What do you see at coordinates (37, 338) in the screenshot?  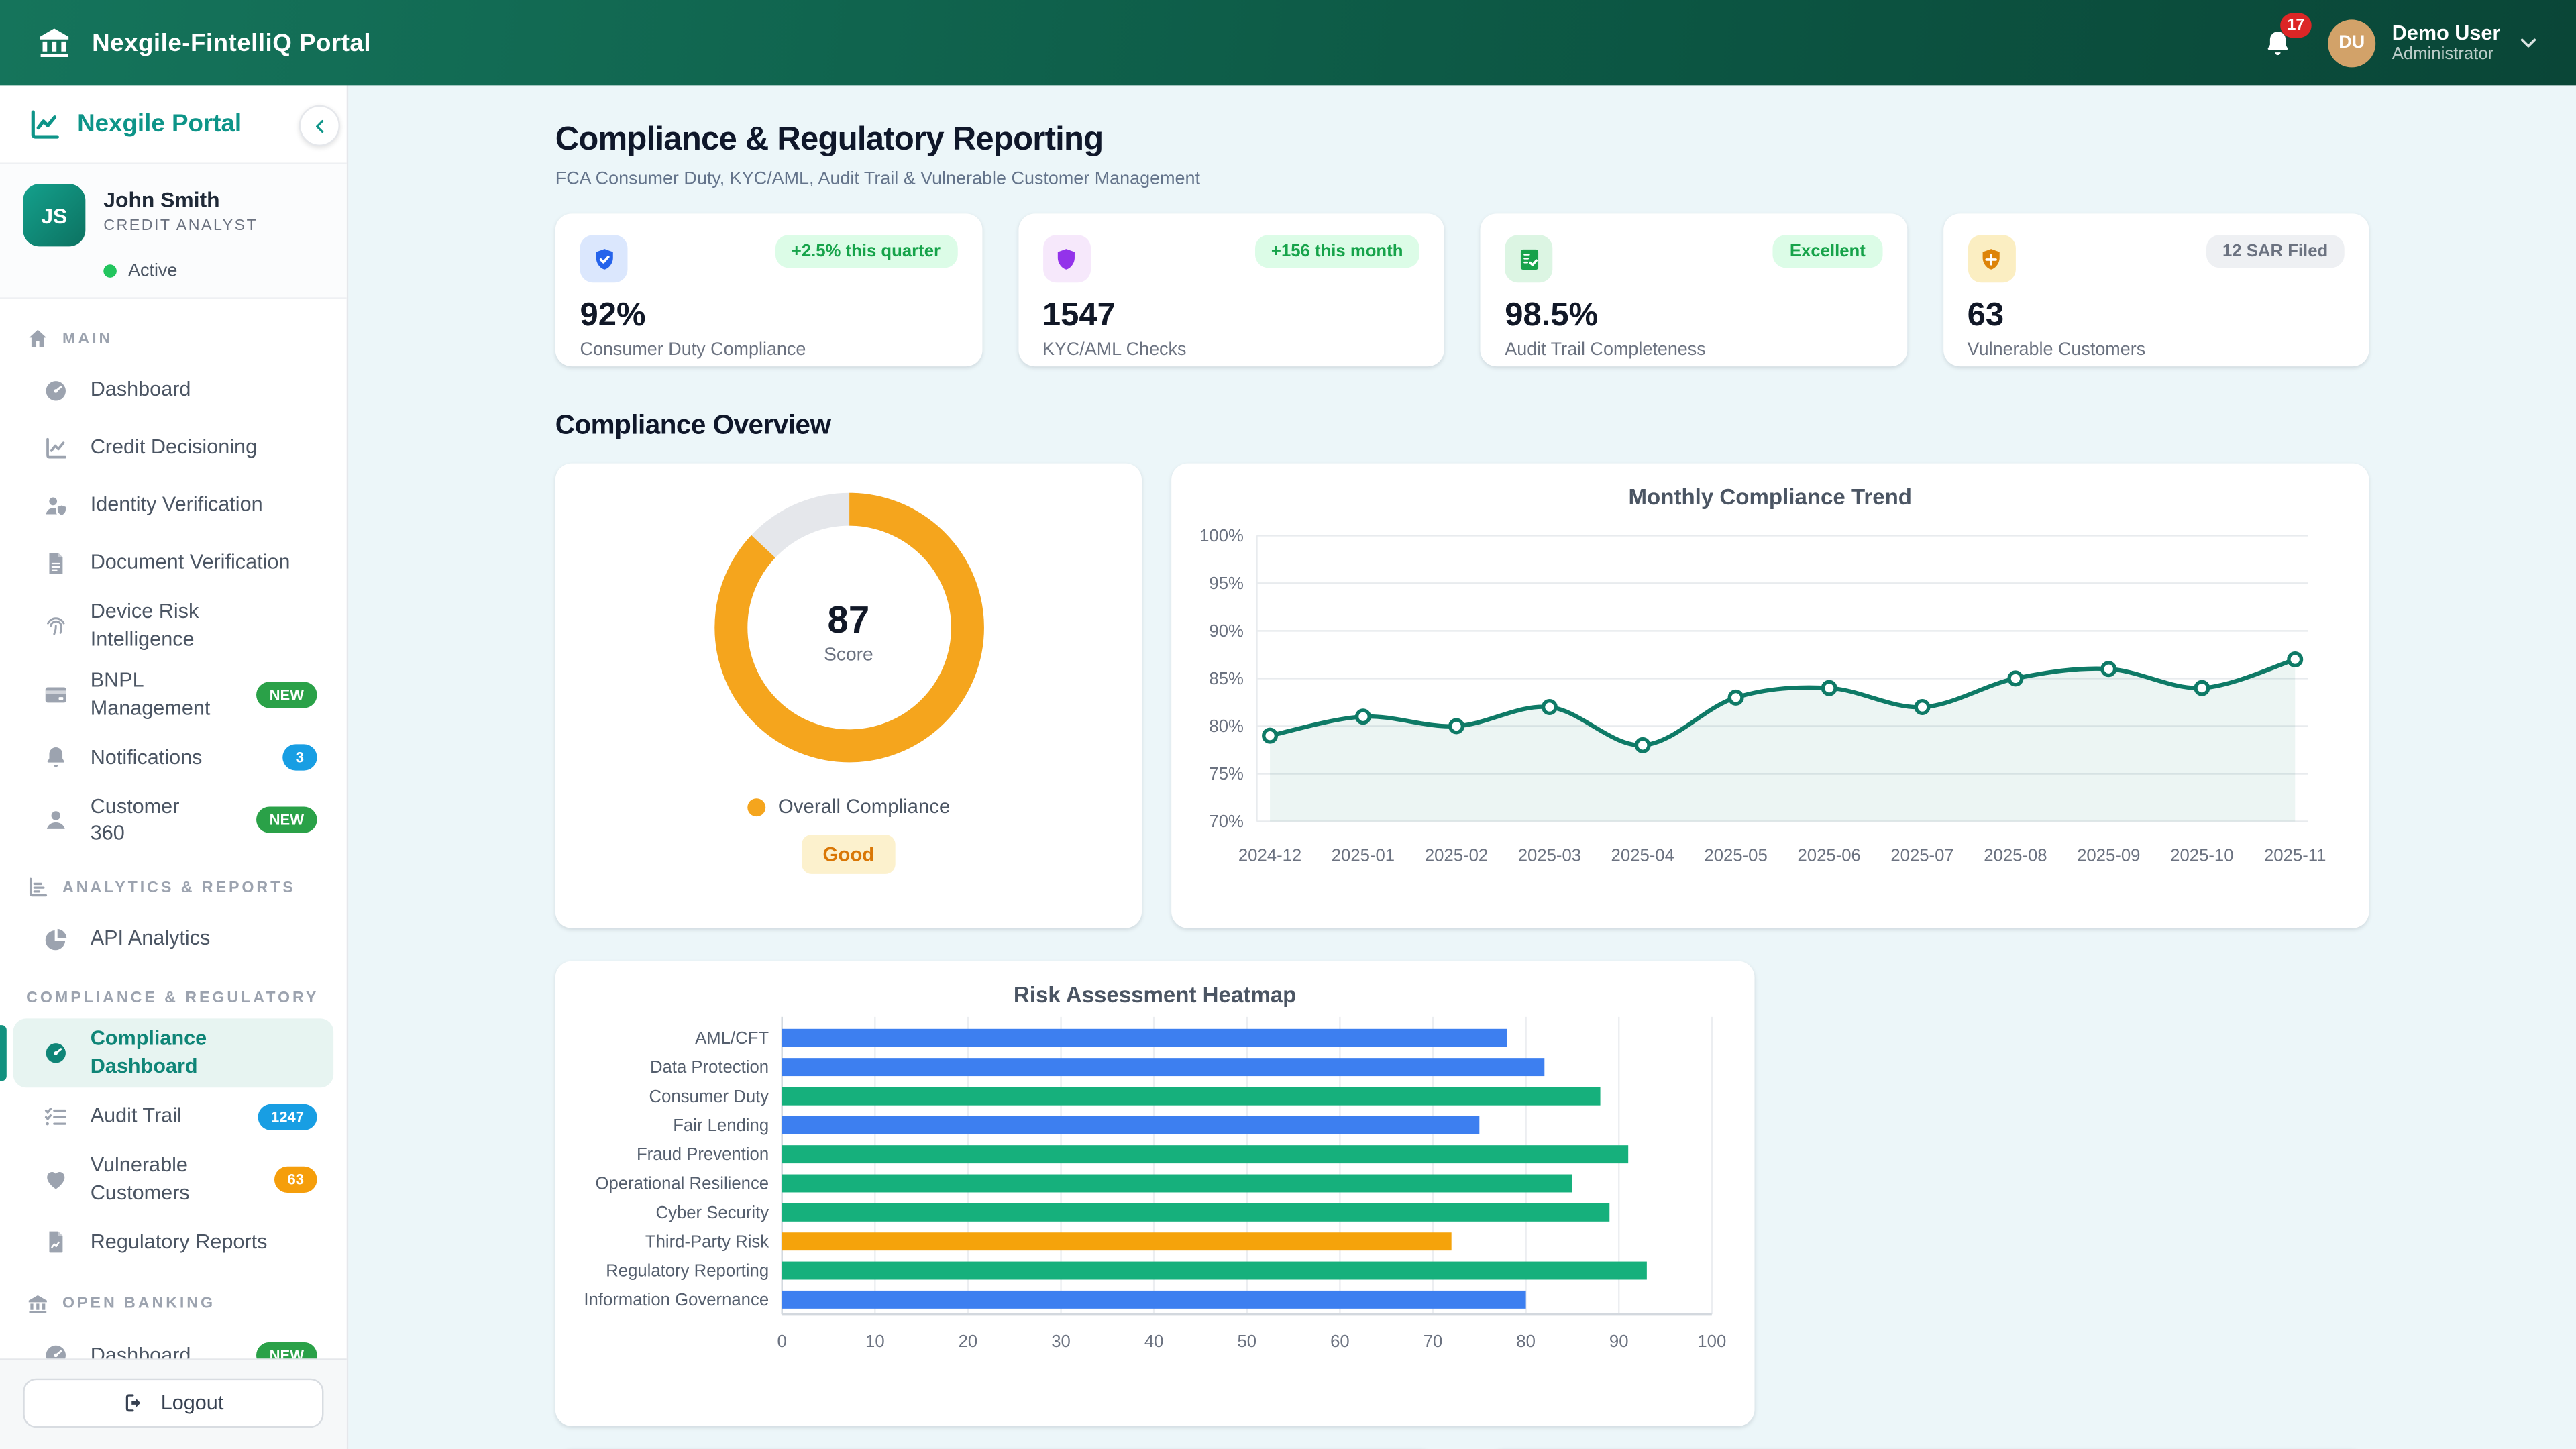 I see `home-icon` at bounding box center [37, 338].